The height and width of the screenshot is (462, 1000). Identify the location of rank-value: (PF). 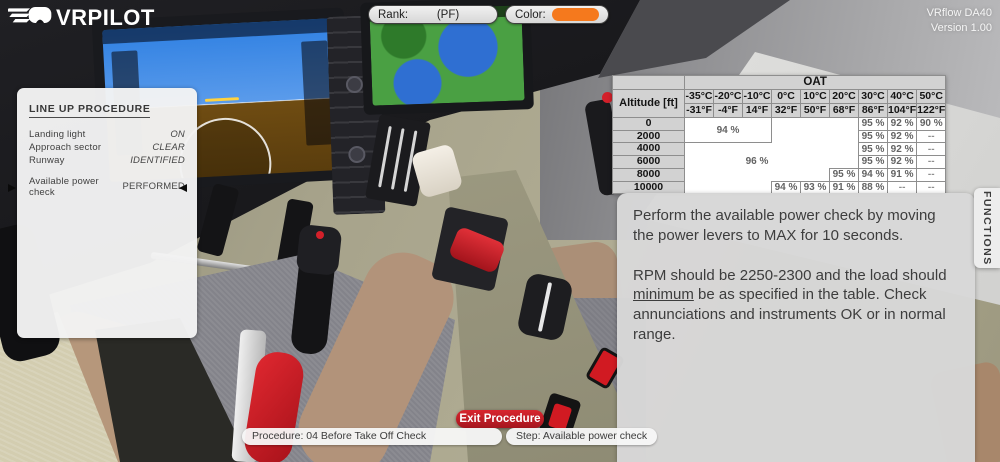
(448, 14).